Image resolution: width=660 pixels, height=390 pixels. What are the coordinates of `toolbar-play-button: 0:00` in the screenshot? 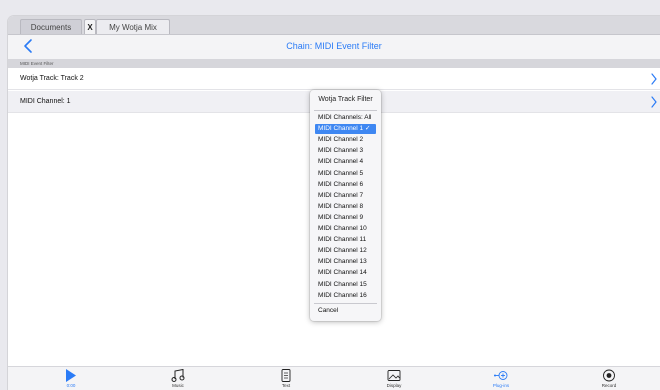 It's located at (71, 378).